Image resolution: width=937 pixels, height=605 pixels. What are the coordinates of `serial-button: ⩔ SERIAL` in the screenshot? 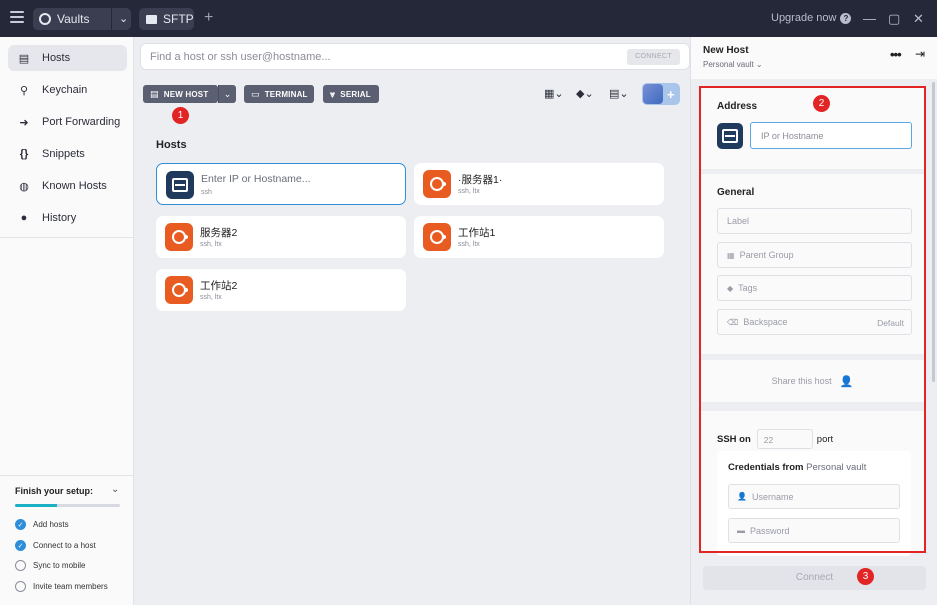 It's located at (351, 94).